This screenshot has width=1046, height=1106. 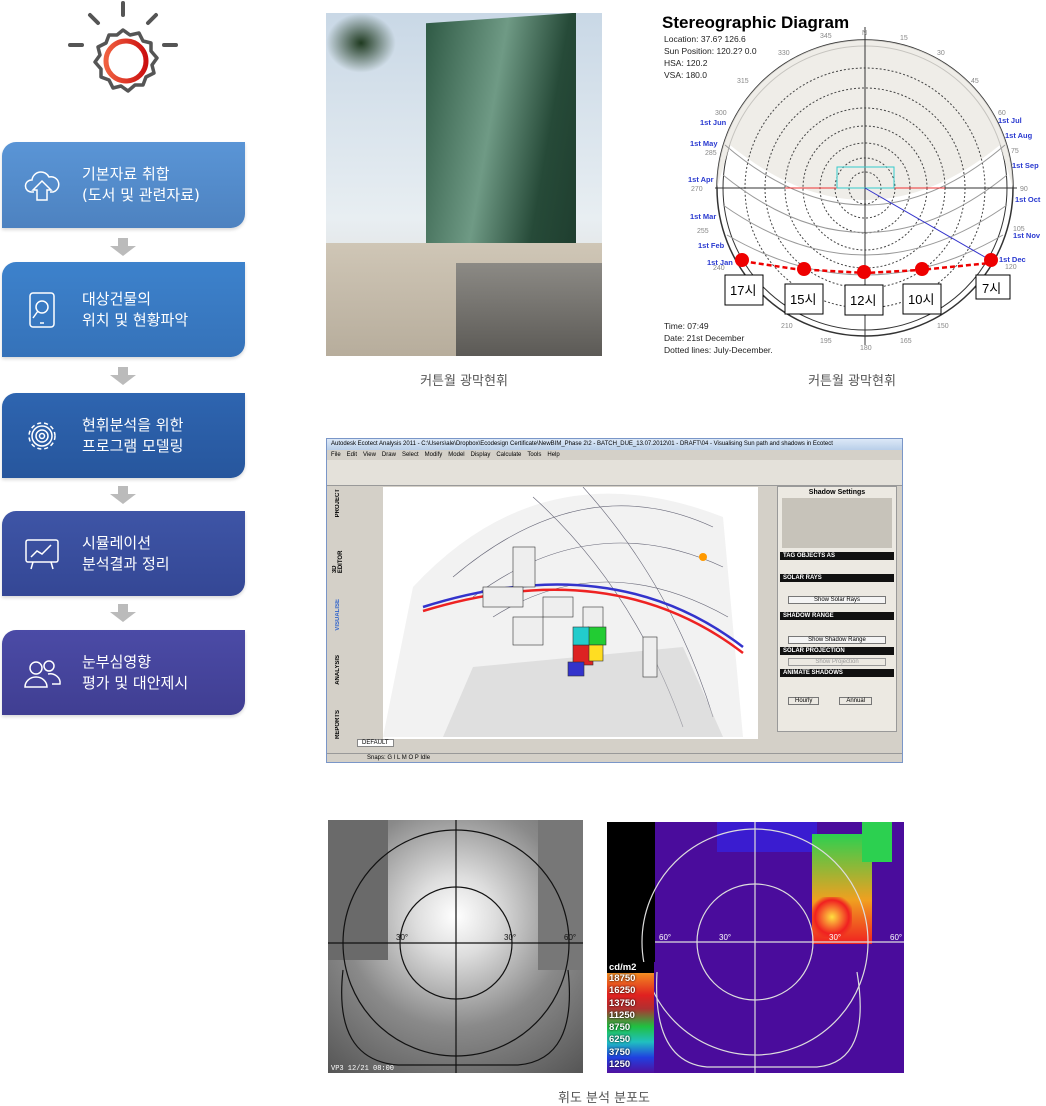 I want to click on menu-item: Display, so click(x=481, y=455).